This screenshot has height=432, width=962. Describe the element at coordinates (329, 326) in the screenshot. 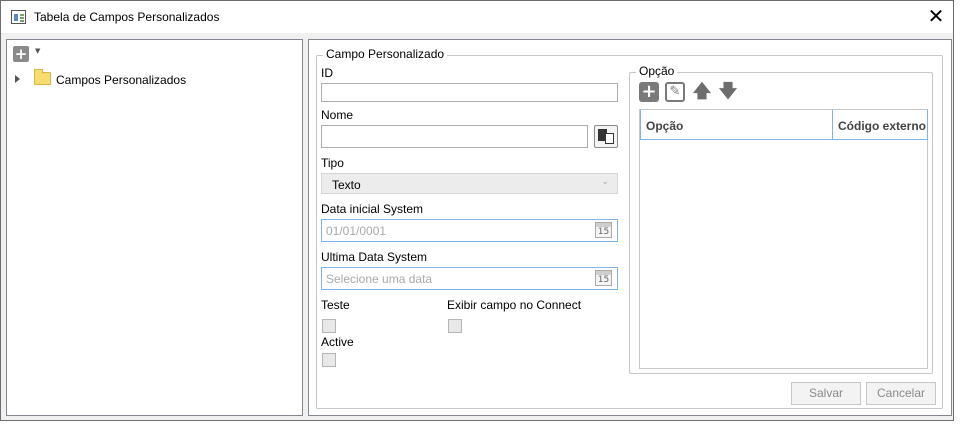

I see `teste-checkbox` at that location.